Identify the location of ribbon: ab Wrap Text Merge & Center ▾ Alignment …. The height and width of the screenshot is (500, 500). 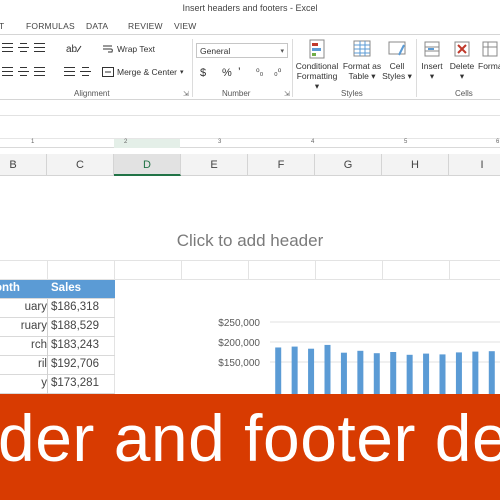
(250, 67).